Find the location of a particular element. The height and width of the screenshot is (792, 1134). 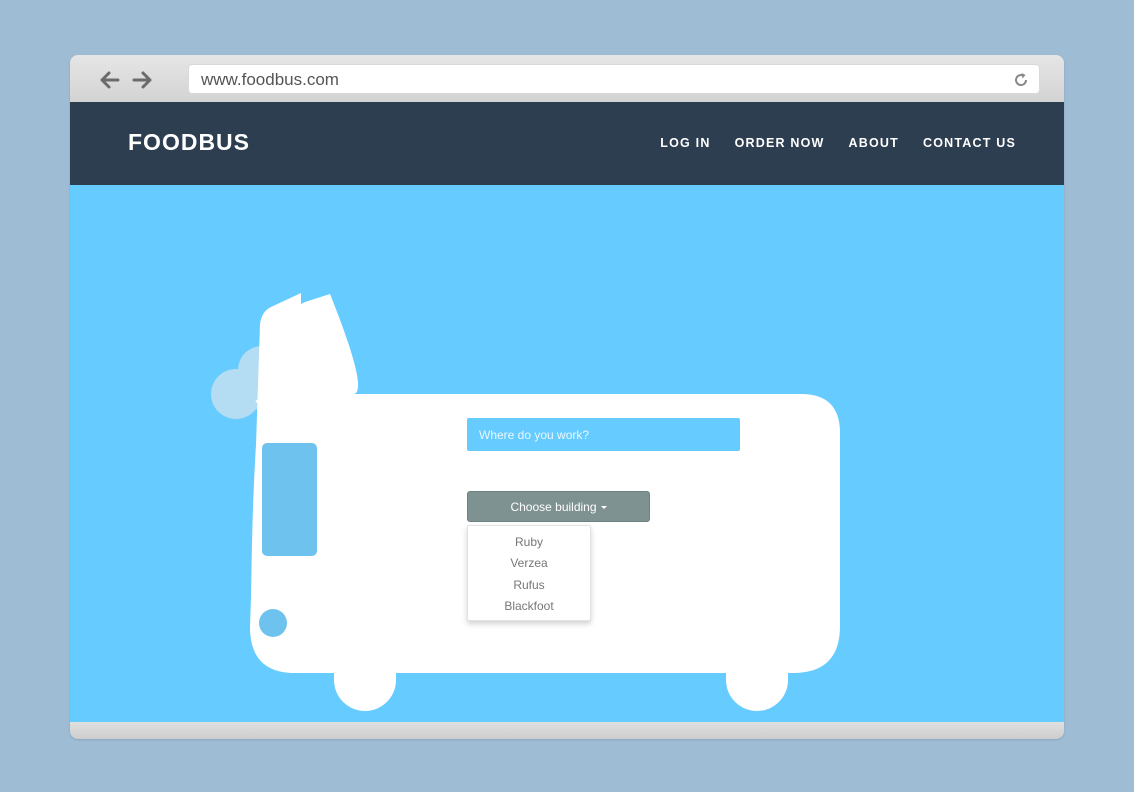

reload-icon is located at coordinates (1021, 80).